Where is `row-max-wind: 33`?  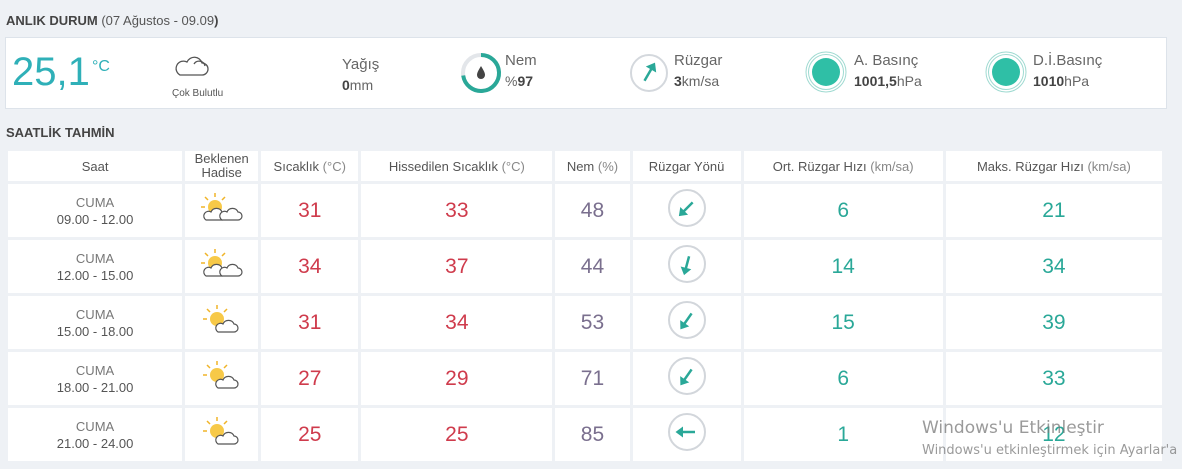
row-max-wind: 33 is located at coordinates (1054, 378).